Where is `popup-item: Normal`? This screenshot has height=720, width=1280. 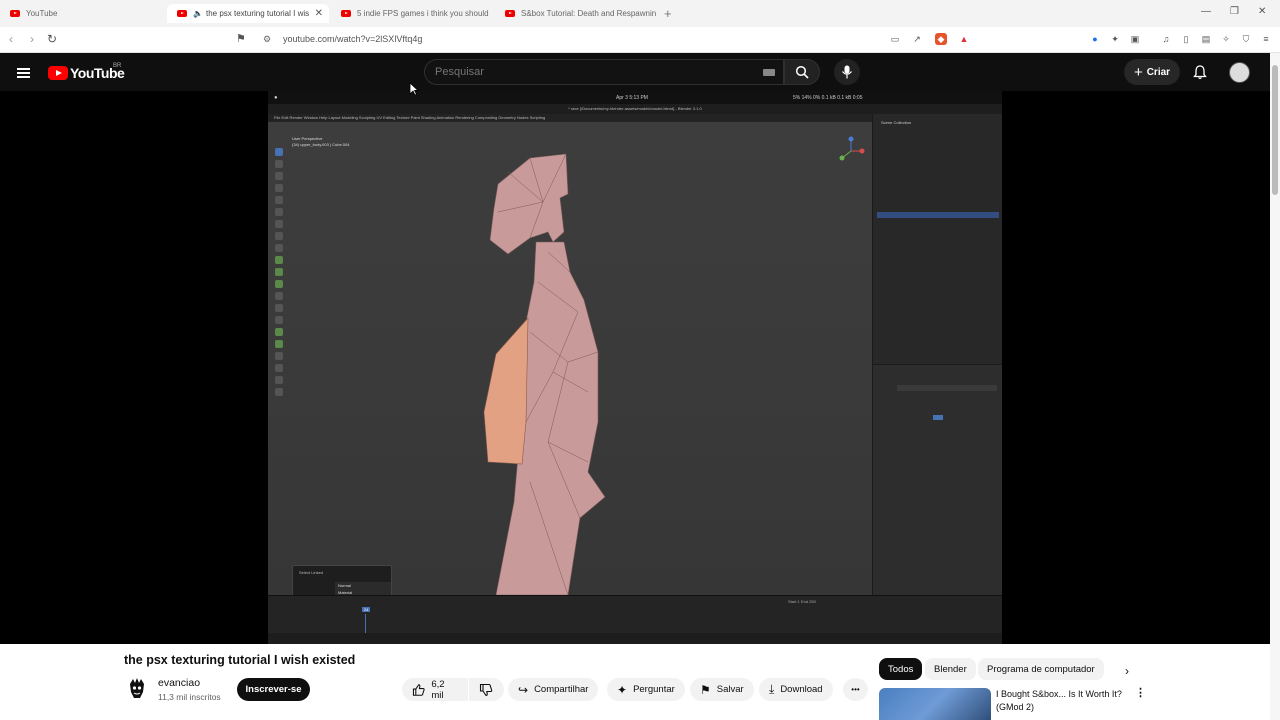 popup-item: Normal is located at coordinates (363, 585).